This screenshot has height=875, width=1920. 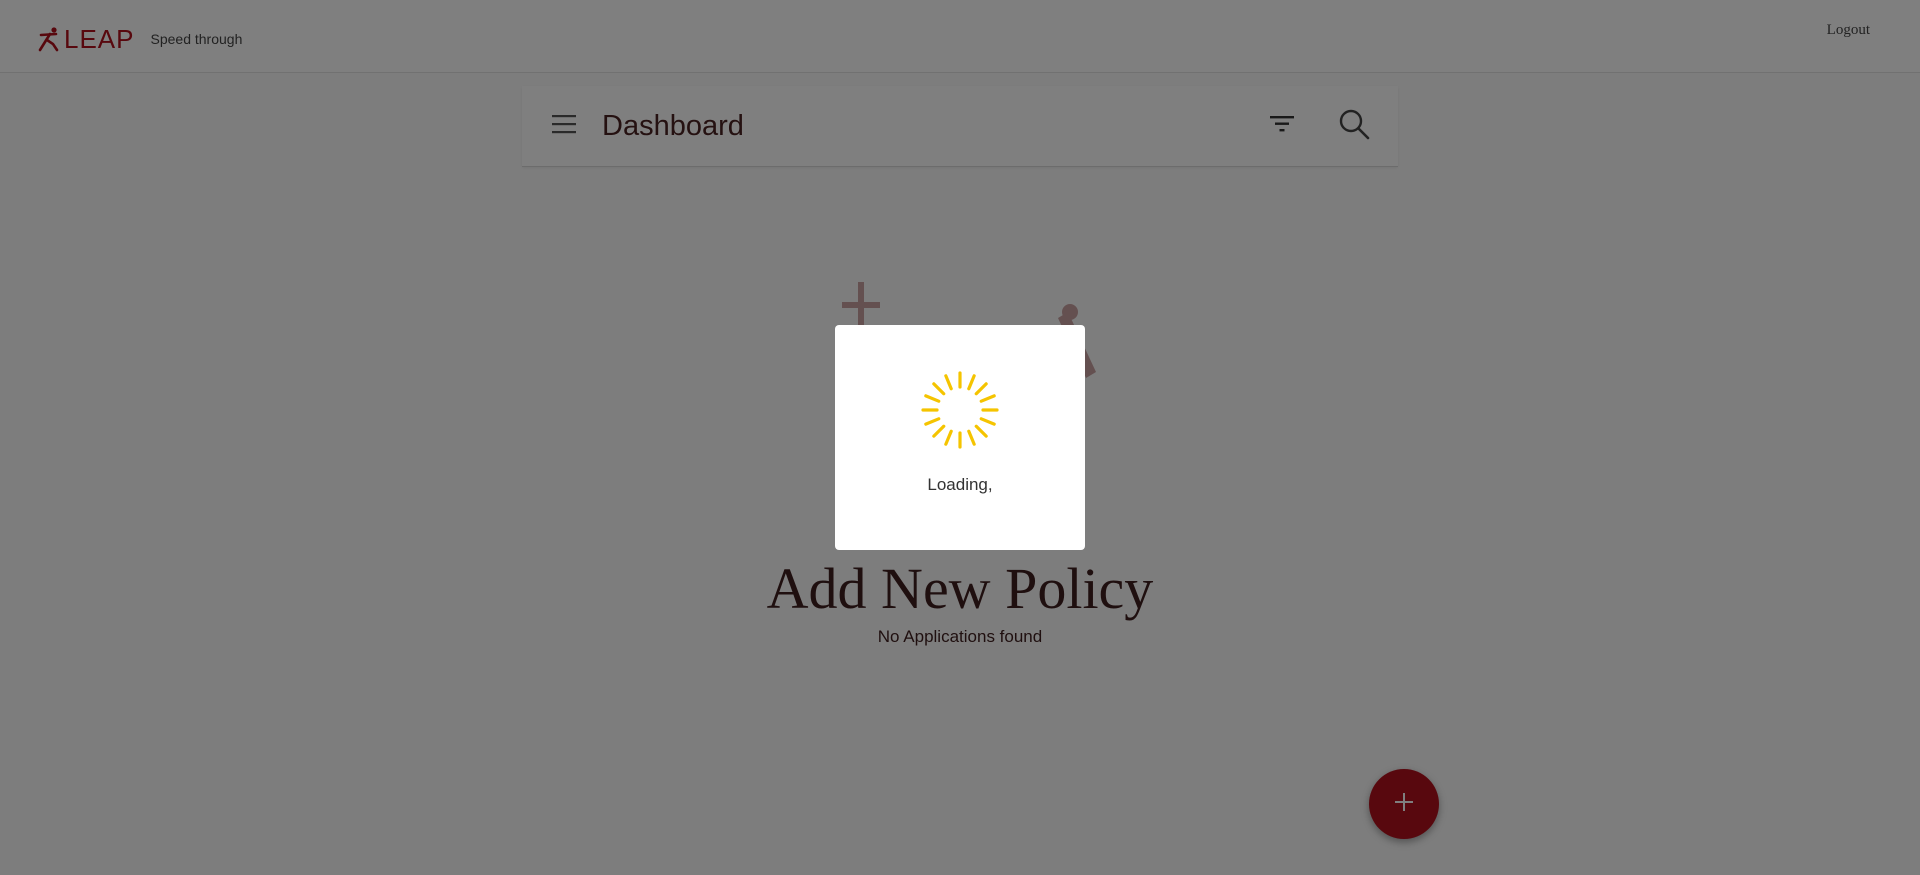 I want to click on loading-dialog: Loading,, so click(x=960, y=437).